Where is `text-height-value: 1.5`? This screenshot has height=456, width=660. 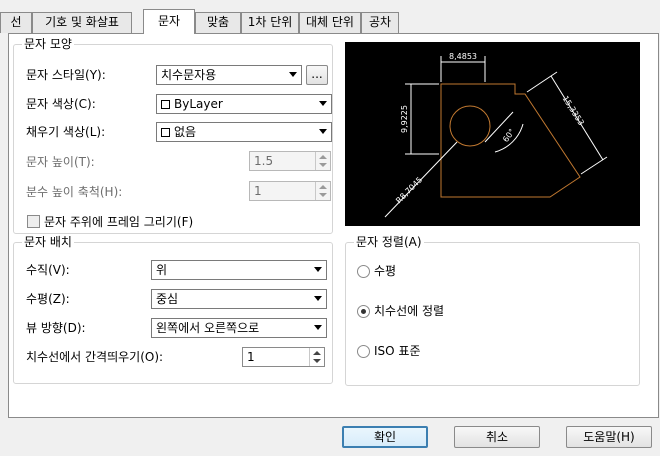
text-height-value: 1.5 is located at coordinates (264, 161).